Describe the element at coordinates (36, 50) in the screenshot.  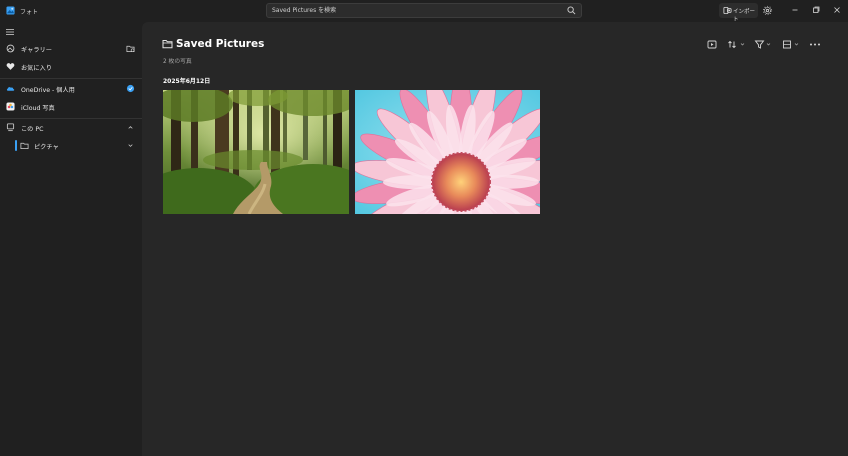
I see `sidebar-item-label: ギャラリー` at that location.